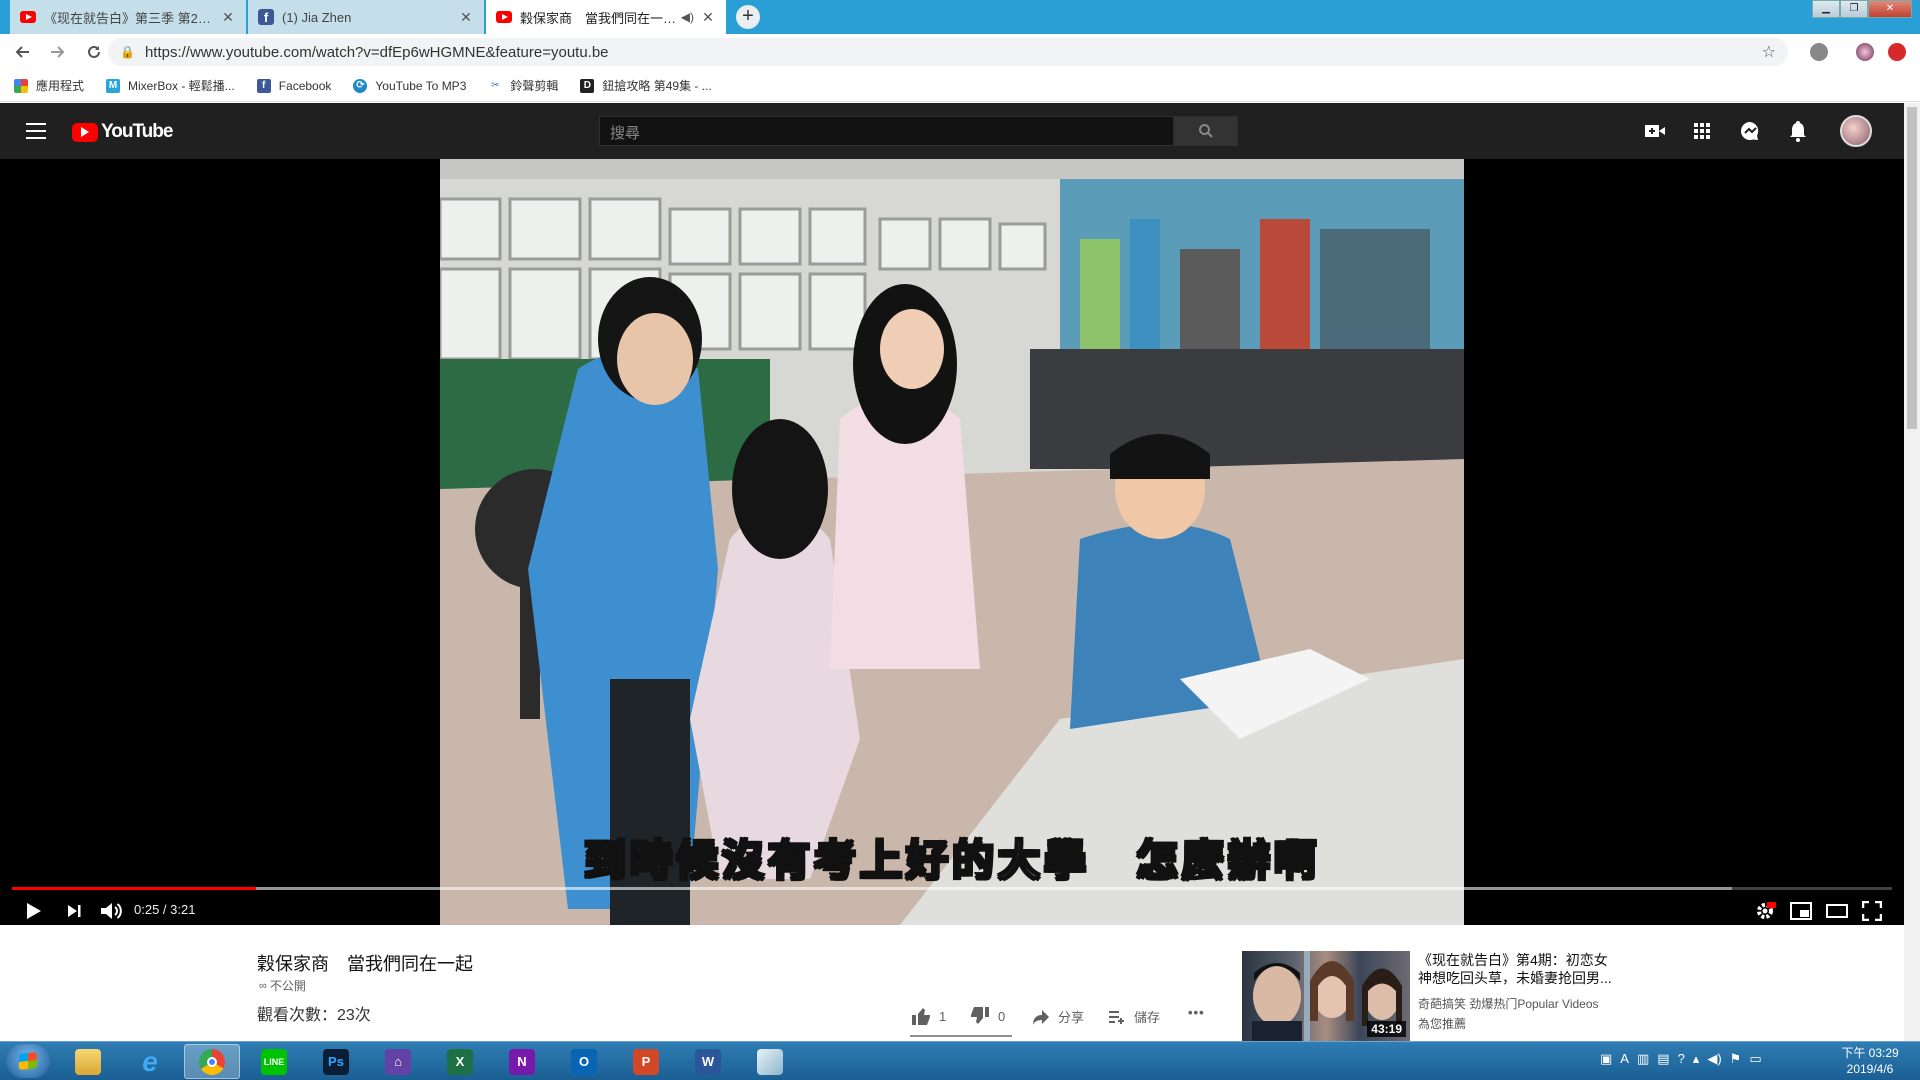  I want to click on bookmark-ytmp3: ⟳ YouTube To MP3, so click(409, 85).